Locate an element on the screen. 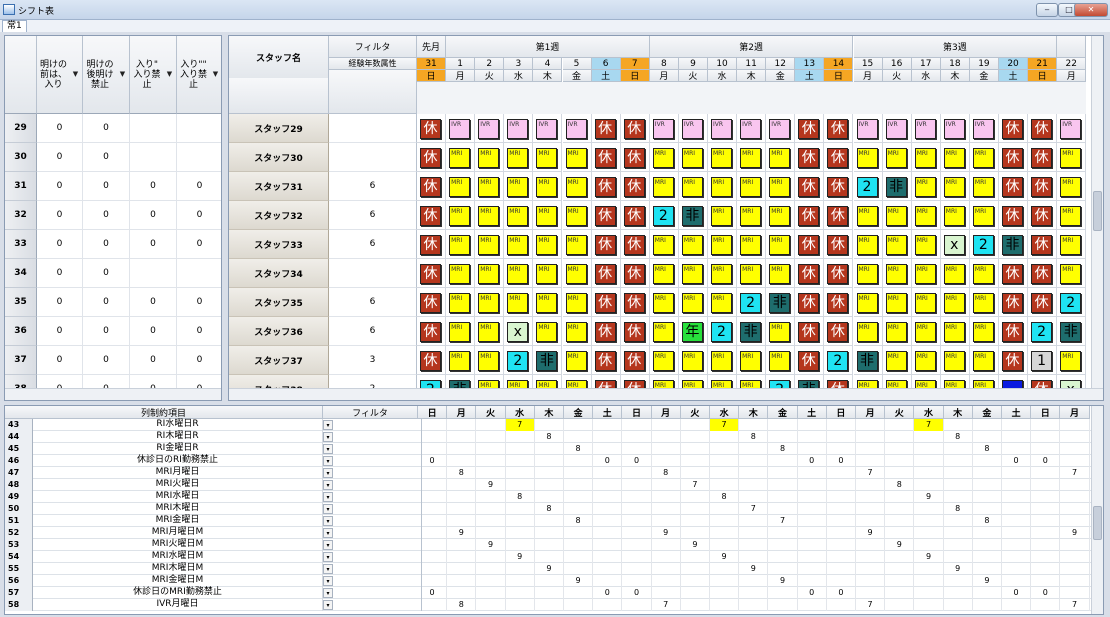  minimize-button: ‒ is located at coordinates (1047, 10).